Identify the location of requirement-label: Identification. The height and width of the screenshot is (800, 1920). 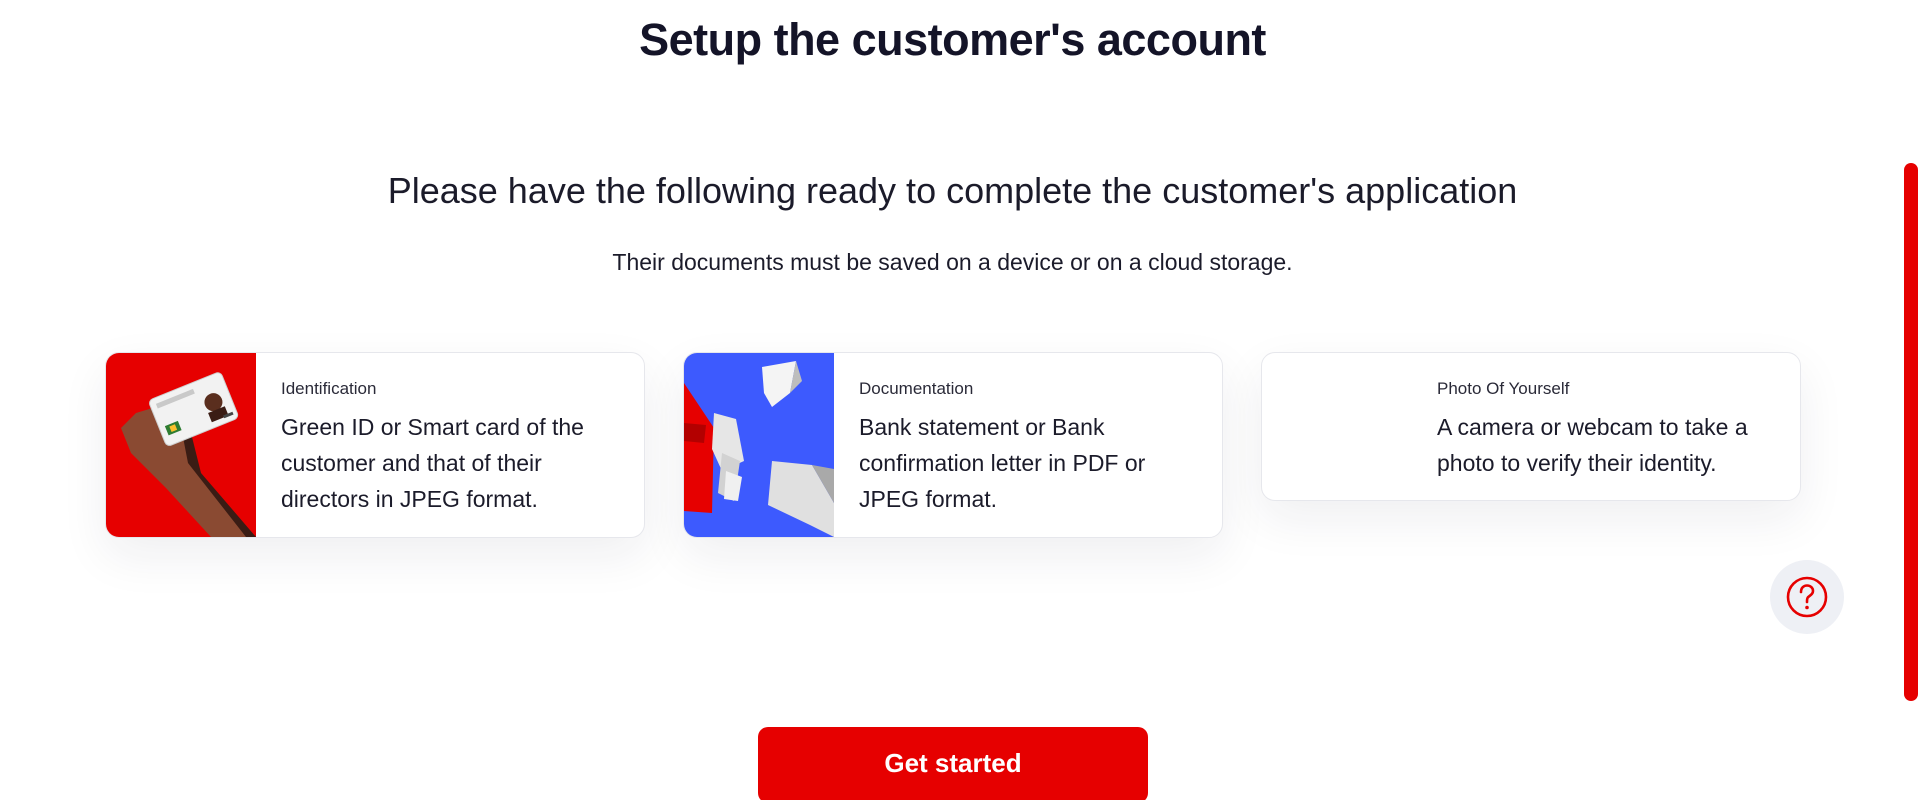
(329, 388).